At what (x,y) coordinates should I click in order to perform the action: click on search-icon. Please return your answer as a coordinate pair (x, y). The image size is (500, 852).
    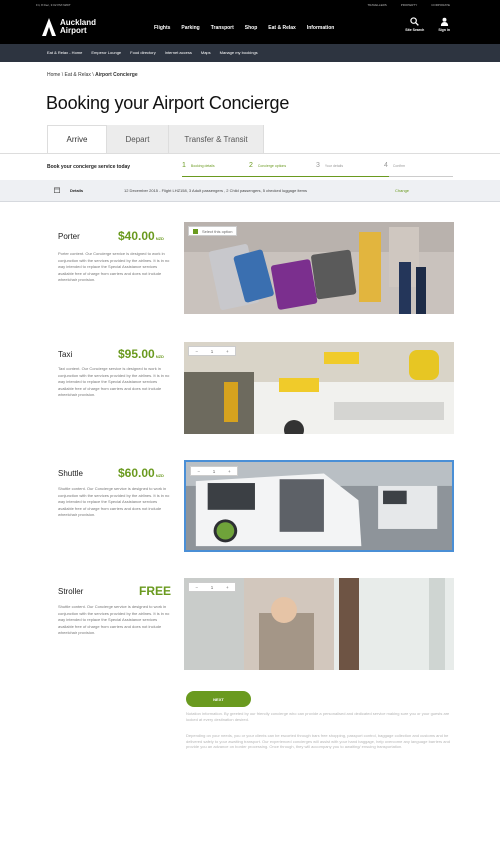
    Looking at the image, I should click on (415, 21).